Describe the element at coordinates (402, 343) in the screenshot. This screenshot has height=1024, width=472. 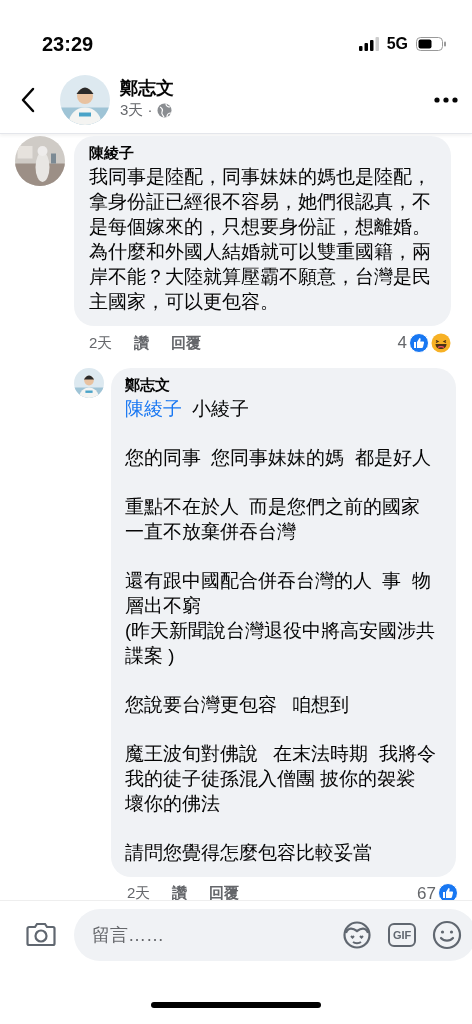
I see `reaction-count: 4` at that location.